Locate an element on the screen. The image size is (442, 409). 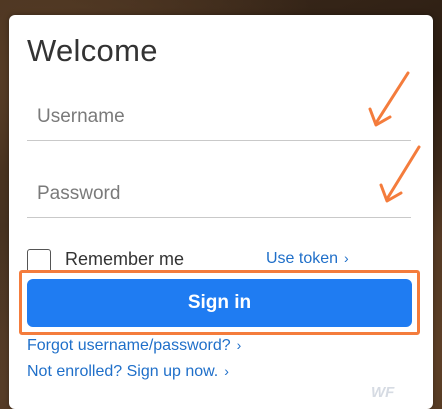
watermark-logo: WF is located at coordinates (383, 392).